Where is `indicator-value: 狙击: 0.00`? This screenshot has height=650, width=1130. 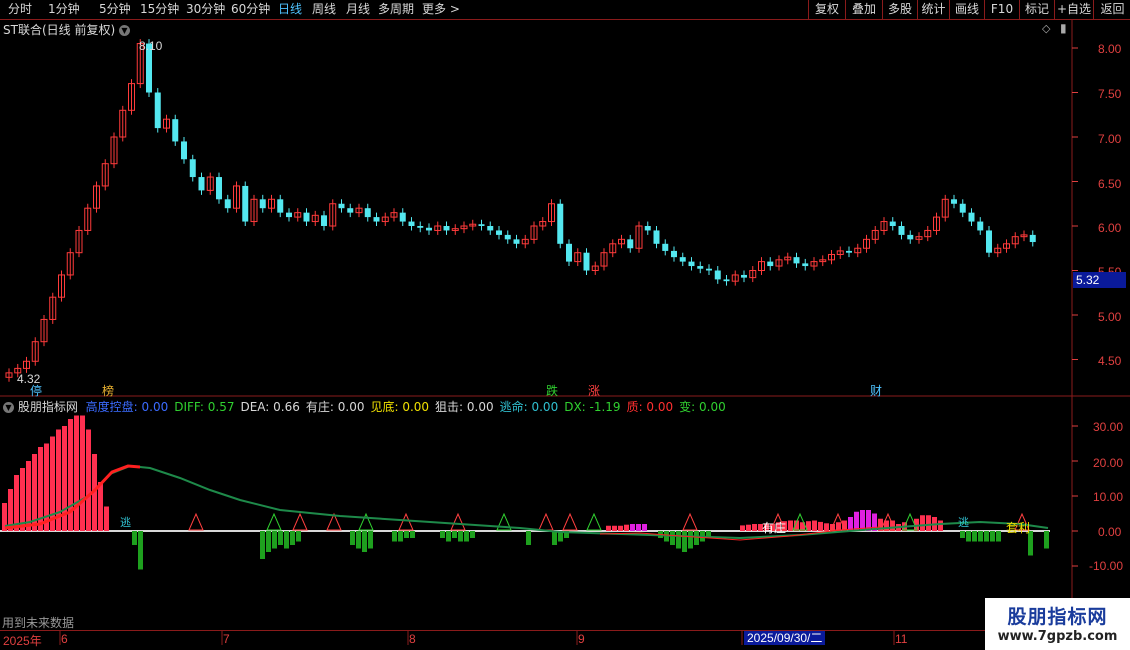
indicator-value: 狙击: 0.00 is located at coordinates (464, 407).